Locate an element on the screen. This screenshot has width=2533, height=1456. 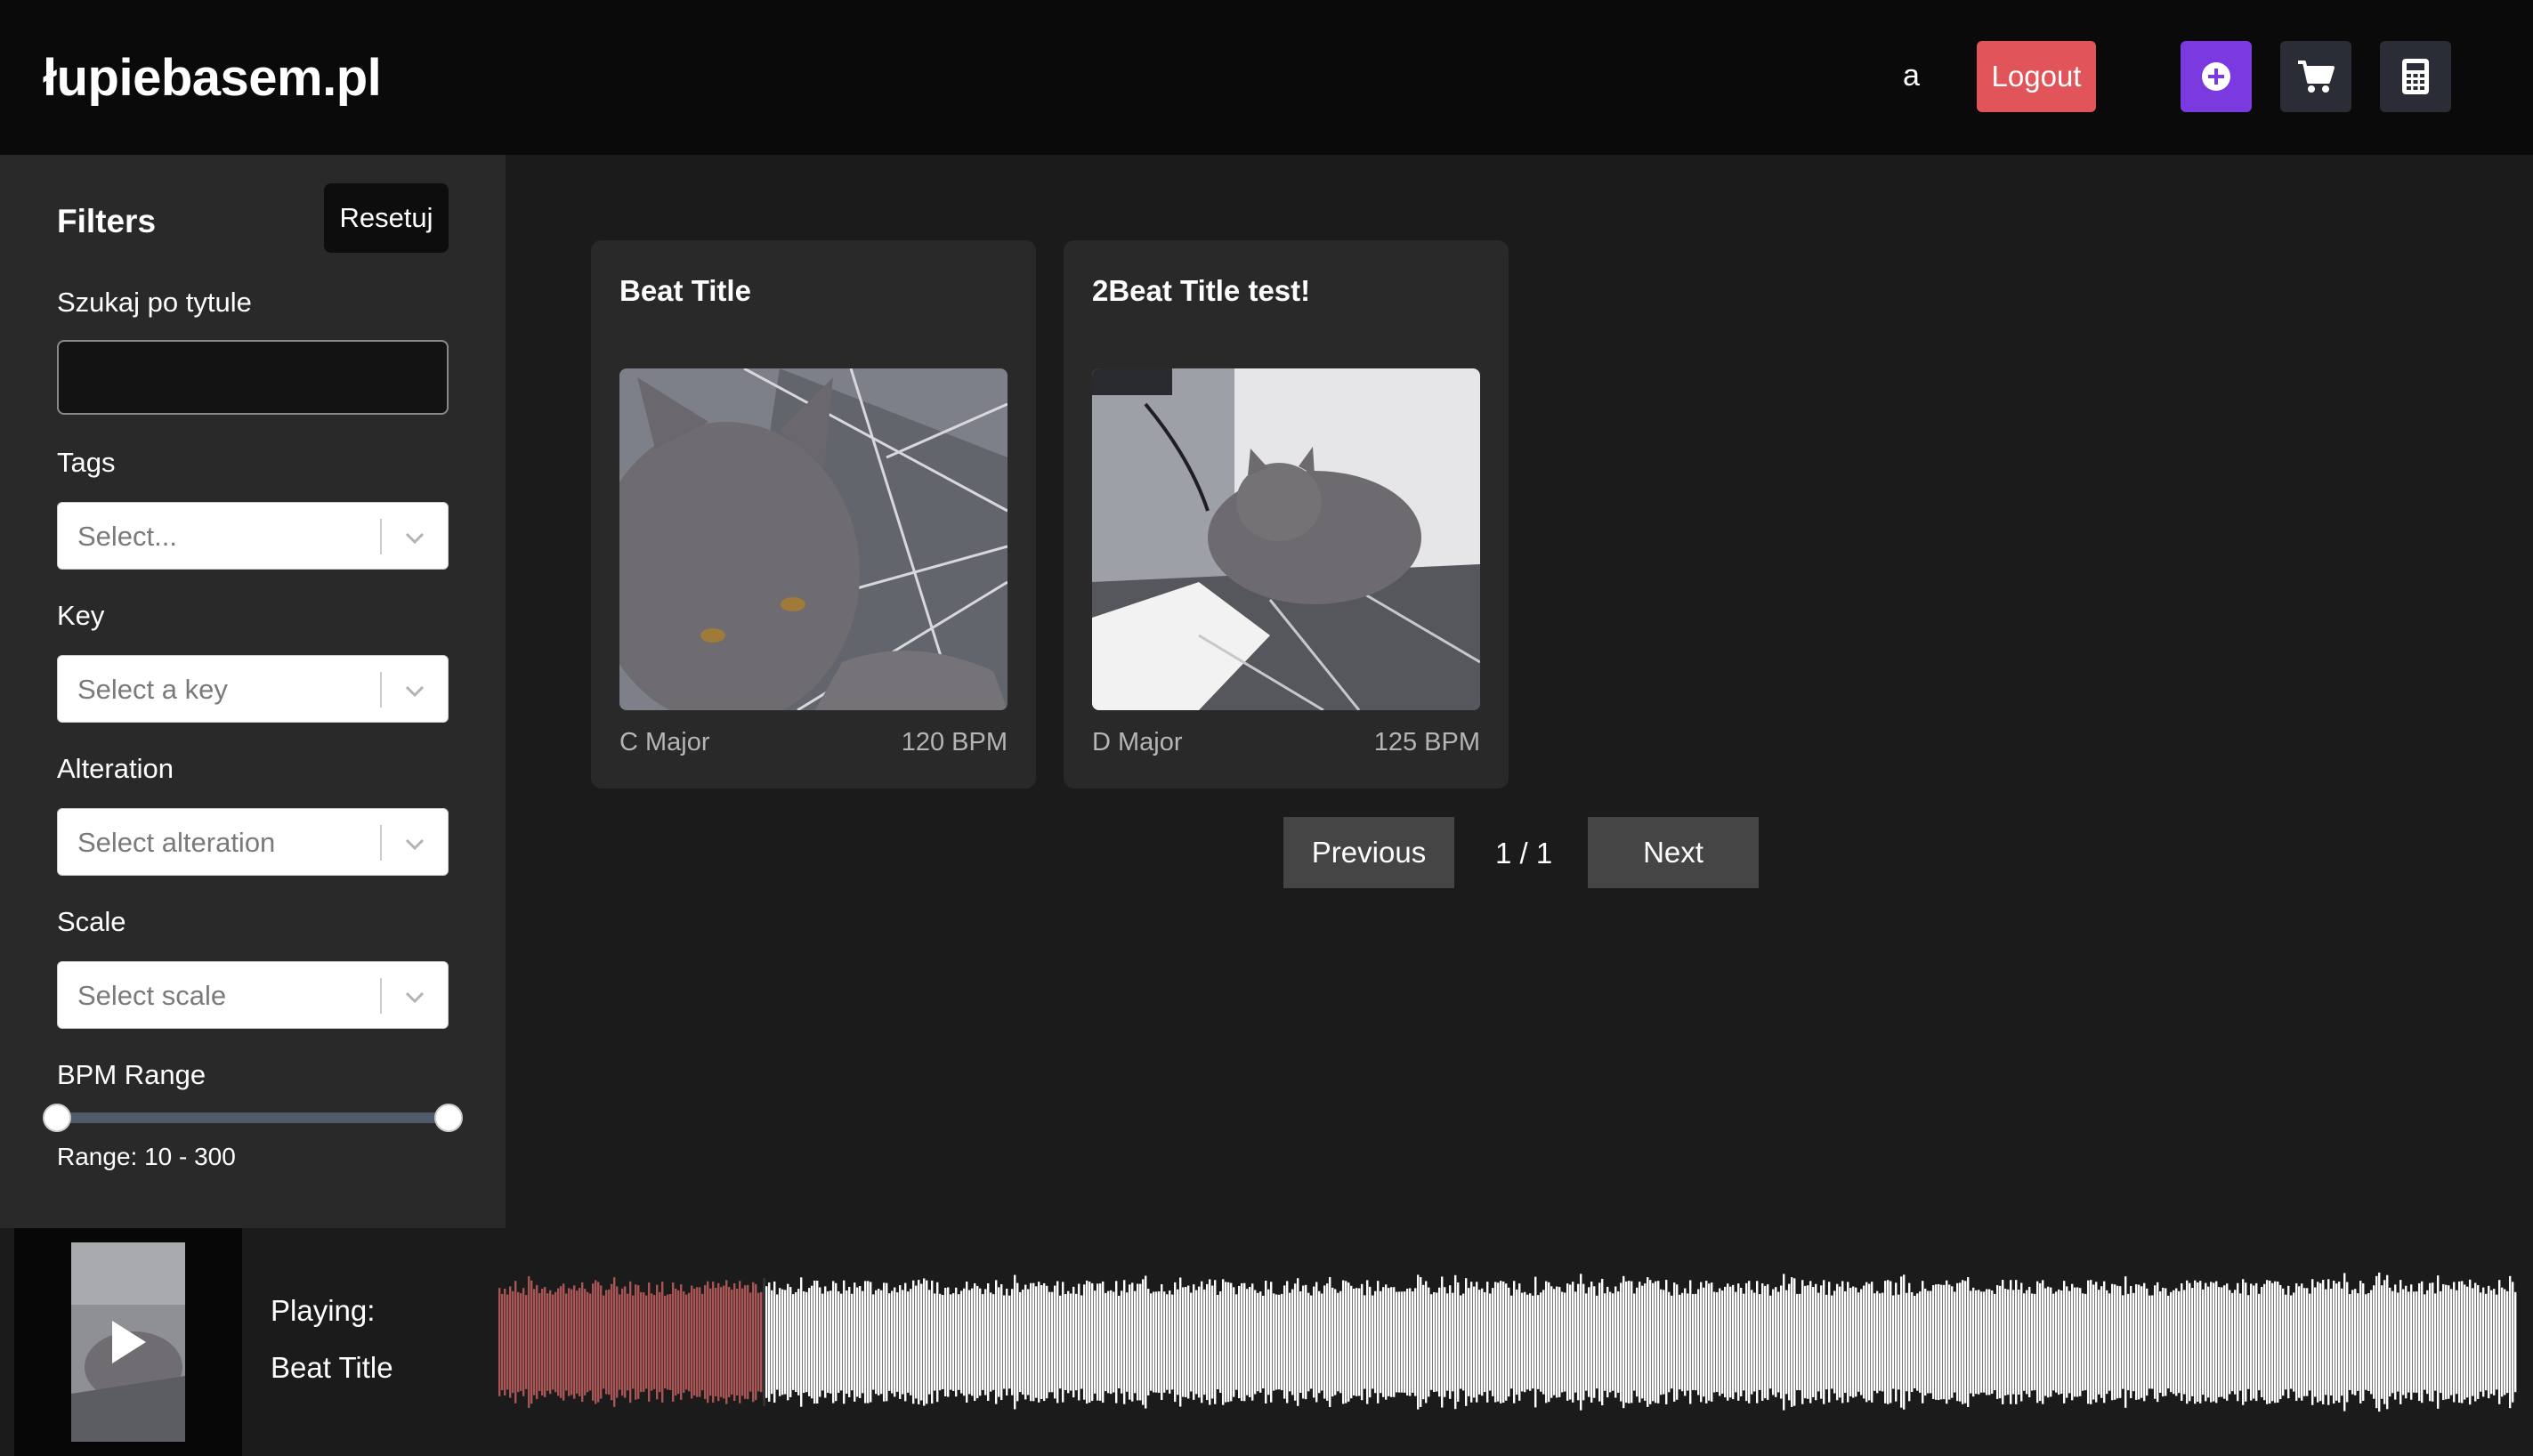
play-icon is located at coordinates (128, 1342).